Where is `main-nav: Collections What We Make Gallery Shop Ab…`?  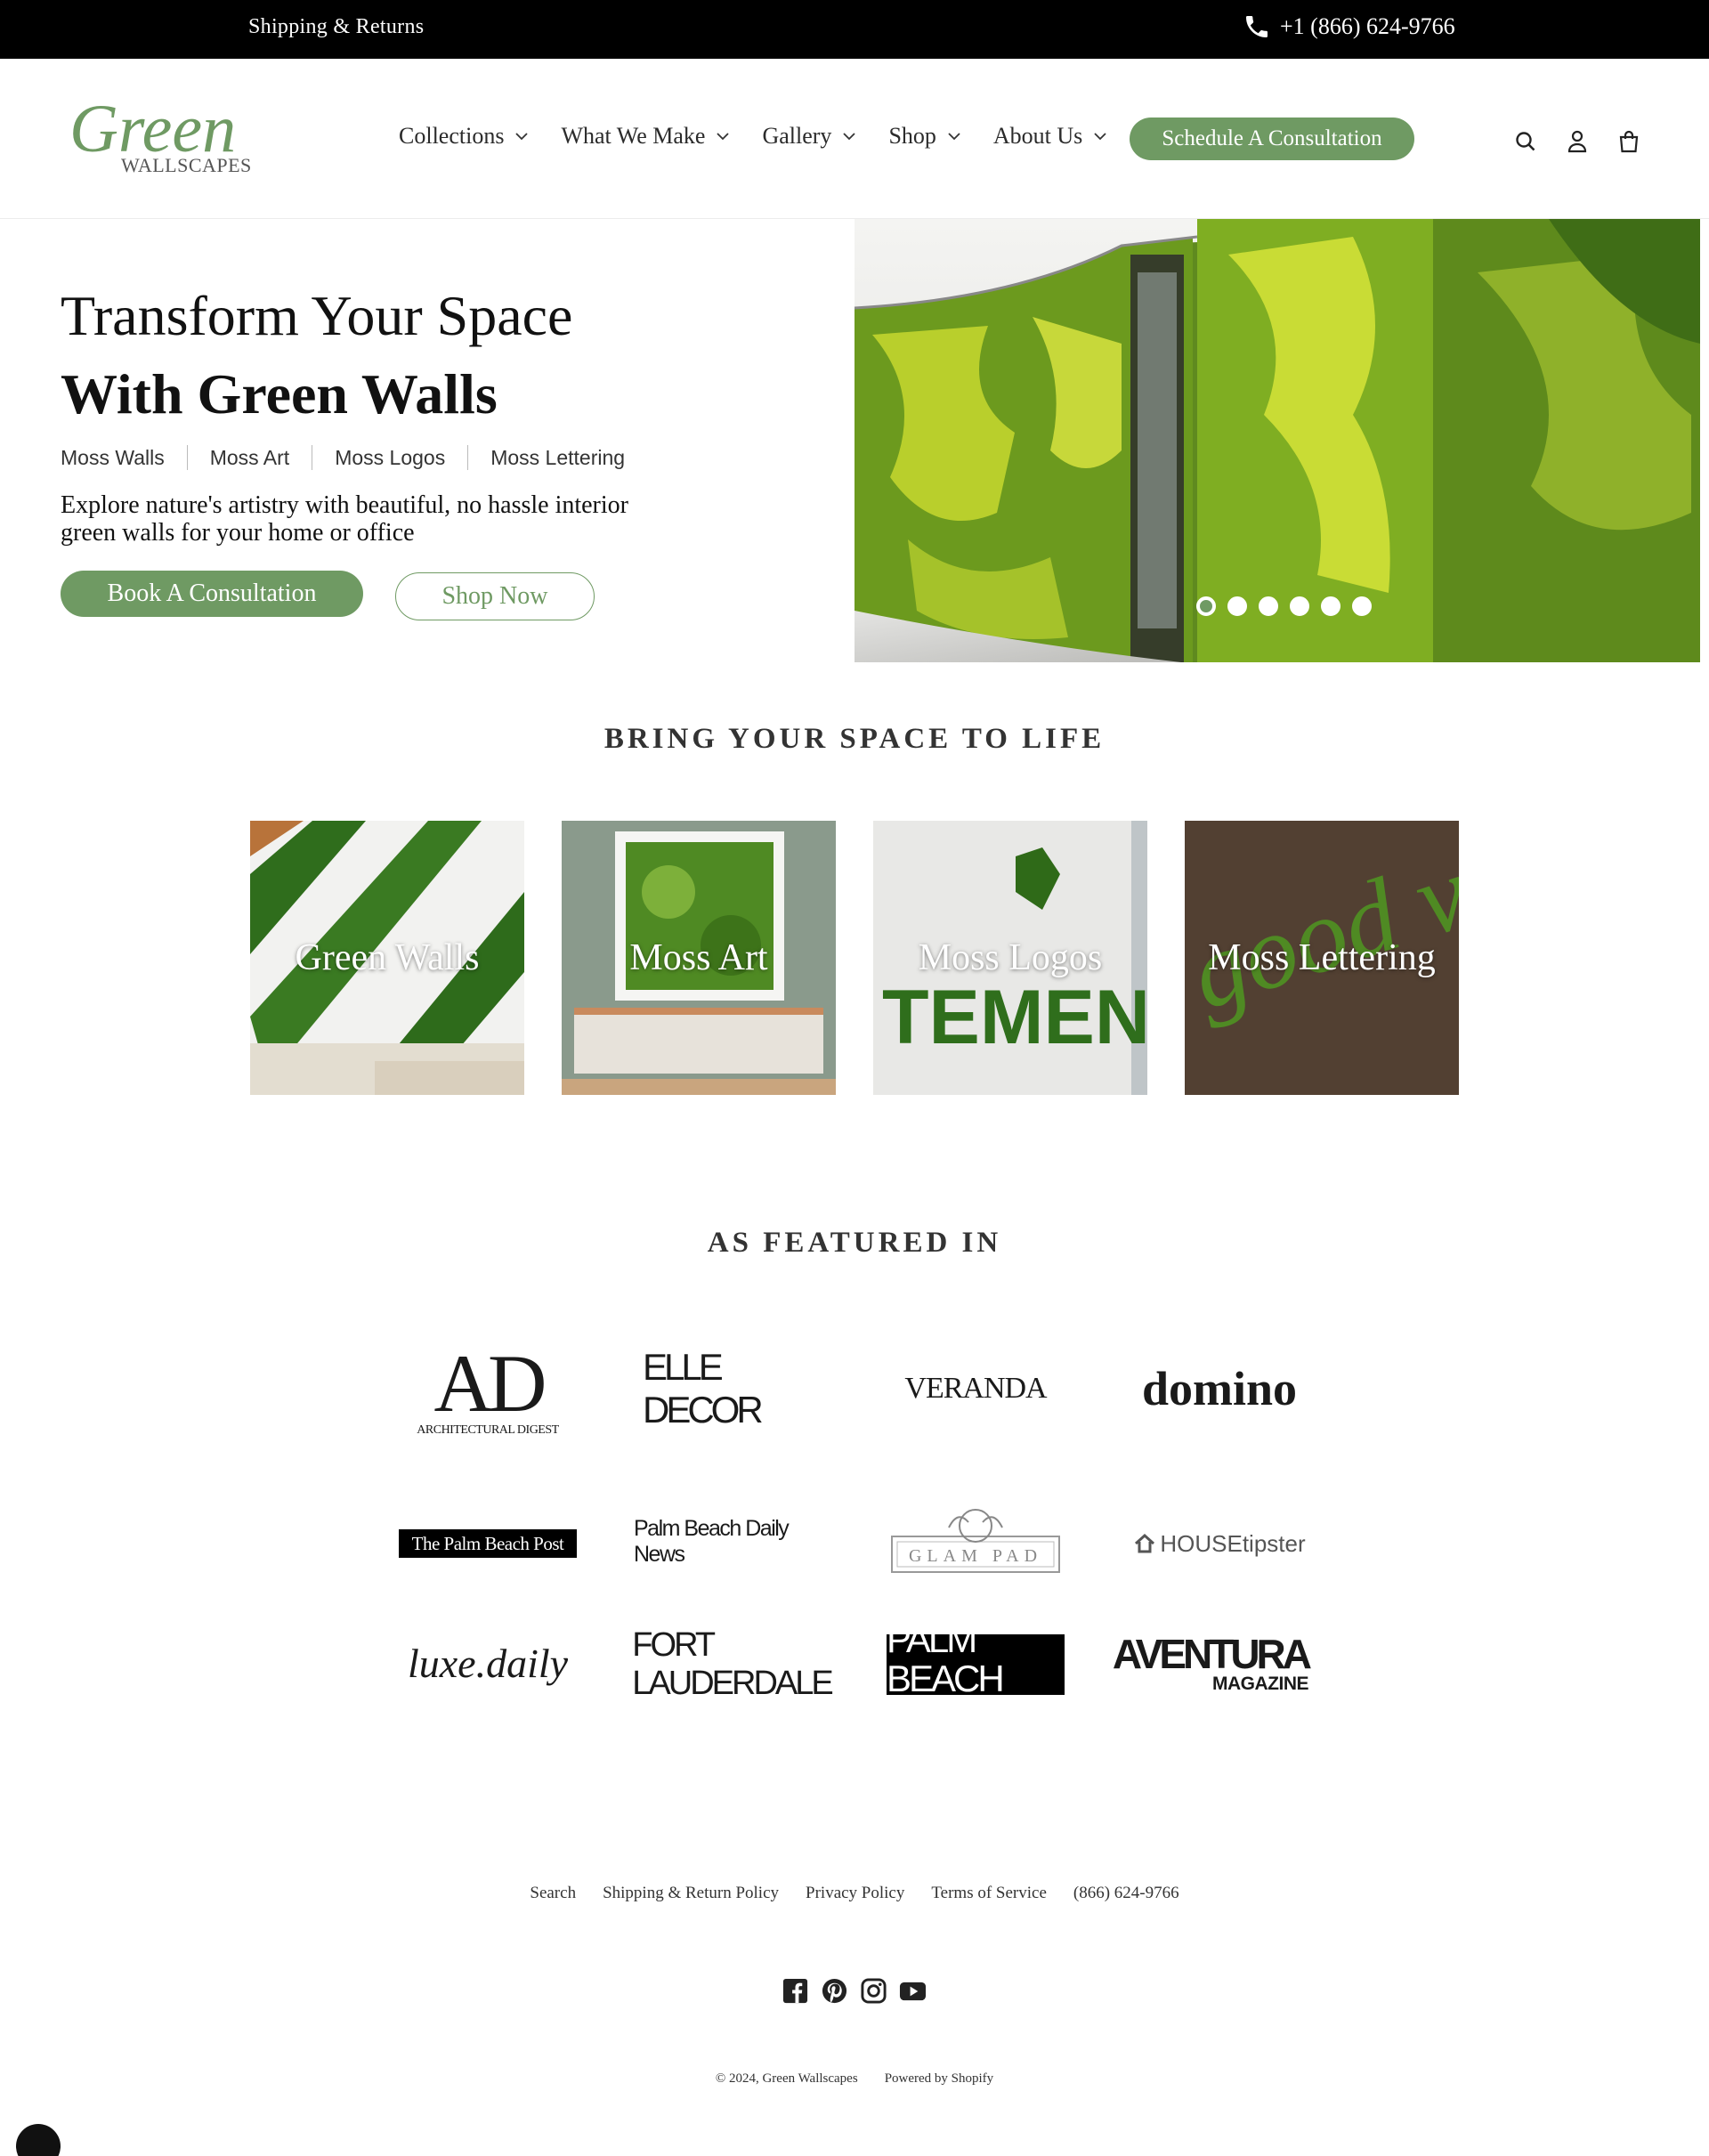 main-nav: Collections What We Make Gallery Shop Ab… is located at coordinates (769, 136).